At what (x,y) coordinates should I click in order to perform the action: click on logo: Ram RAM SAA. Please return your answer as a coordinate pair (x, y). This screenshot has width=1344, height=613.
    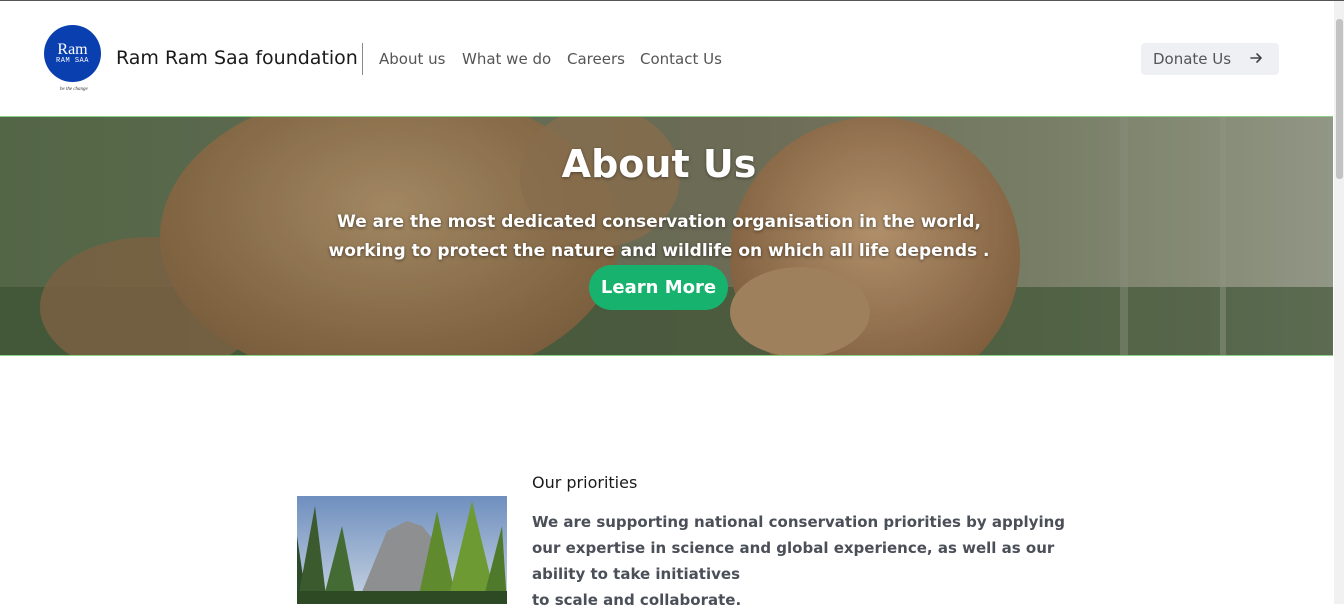
    Looking at the image, I should click on (72, 53).